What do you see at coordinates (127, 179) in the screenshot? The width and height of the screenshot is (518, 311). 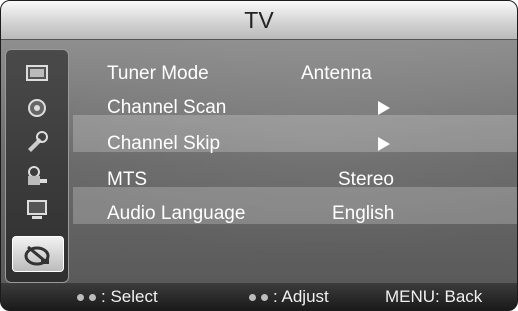 I see `menu-item-label: MTS` at bounding box center [127, 179].